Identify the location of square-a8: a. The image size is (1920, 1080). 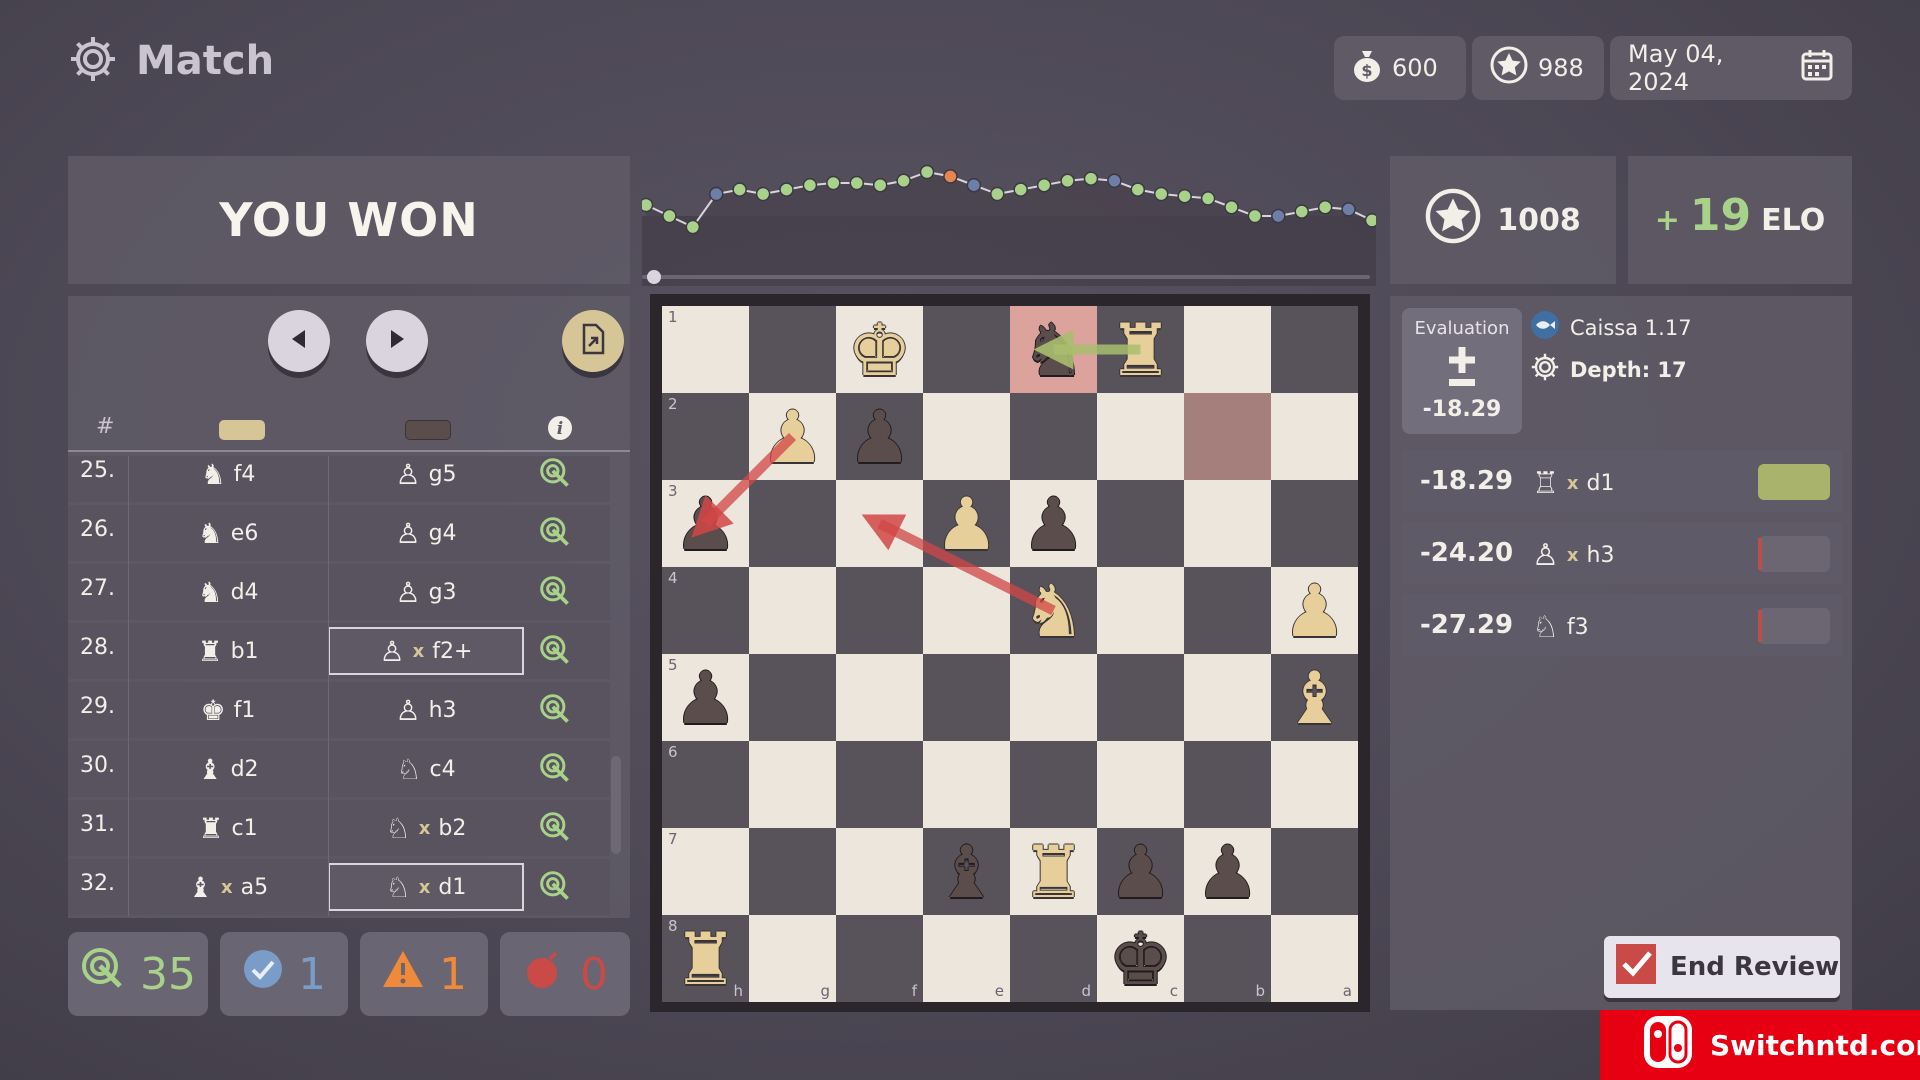
(1314, 958).